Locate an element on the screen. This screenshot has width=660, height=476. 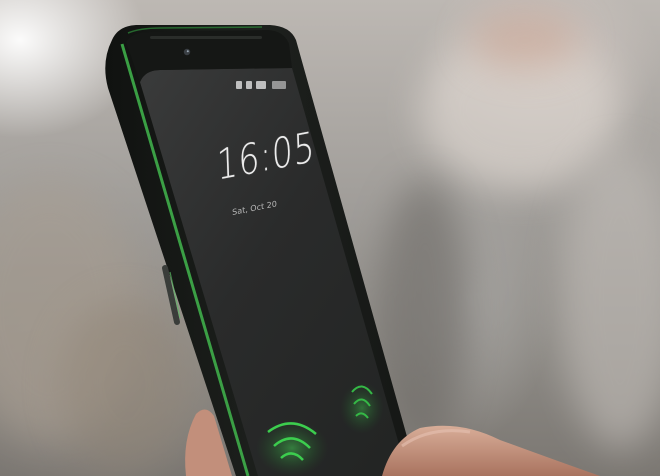
status-bar-icons is located at coordinates (267, 85).